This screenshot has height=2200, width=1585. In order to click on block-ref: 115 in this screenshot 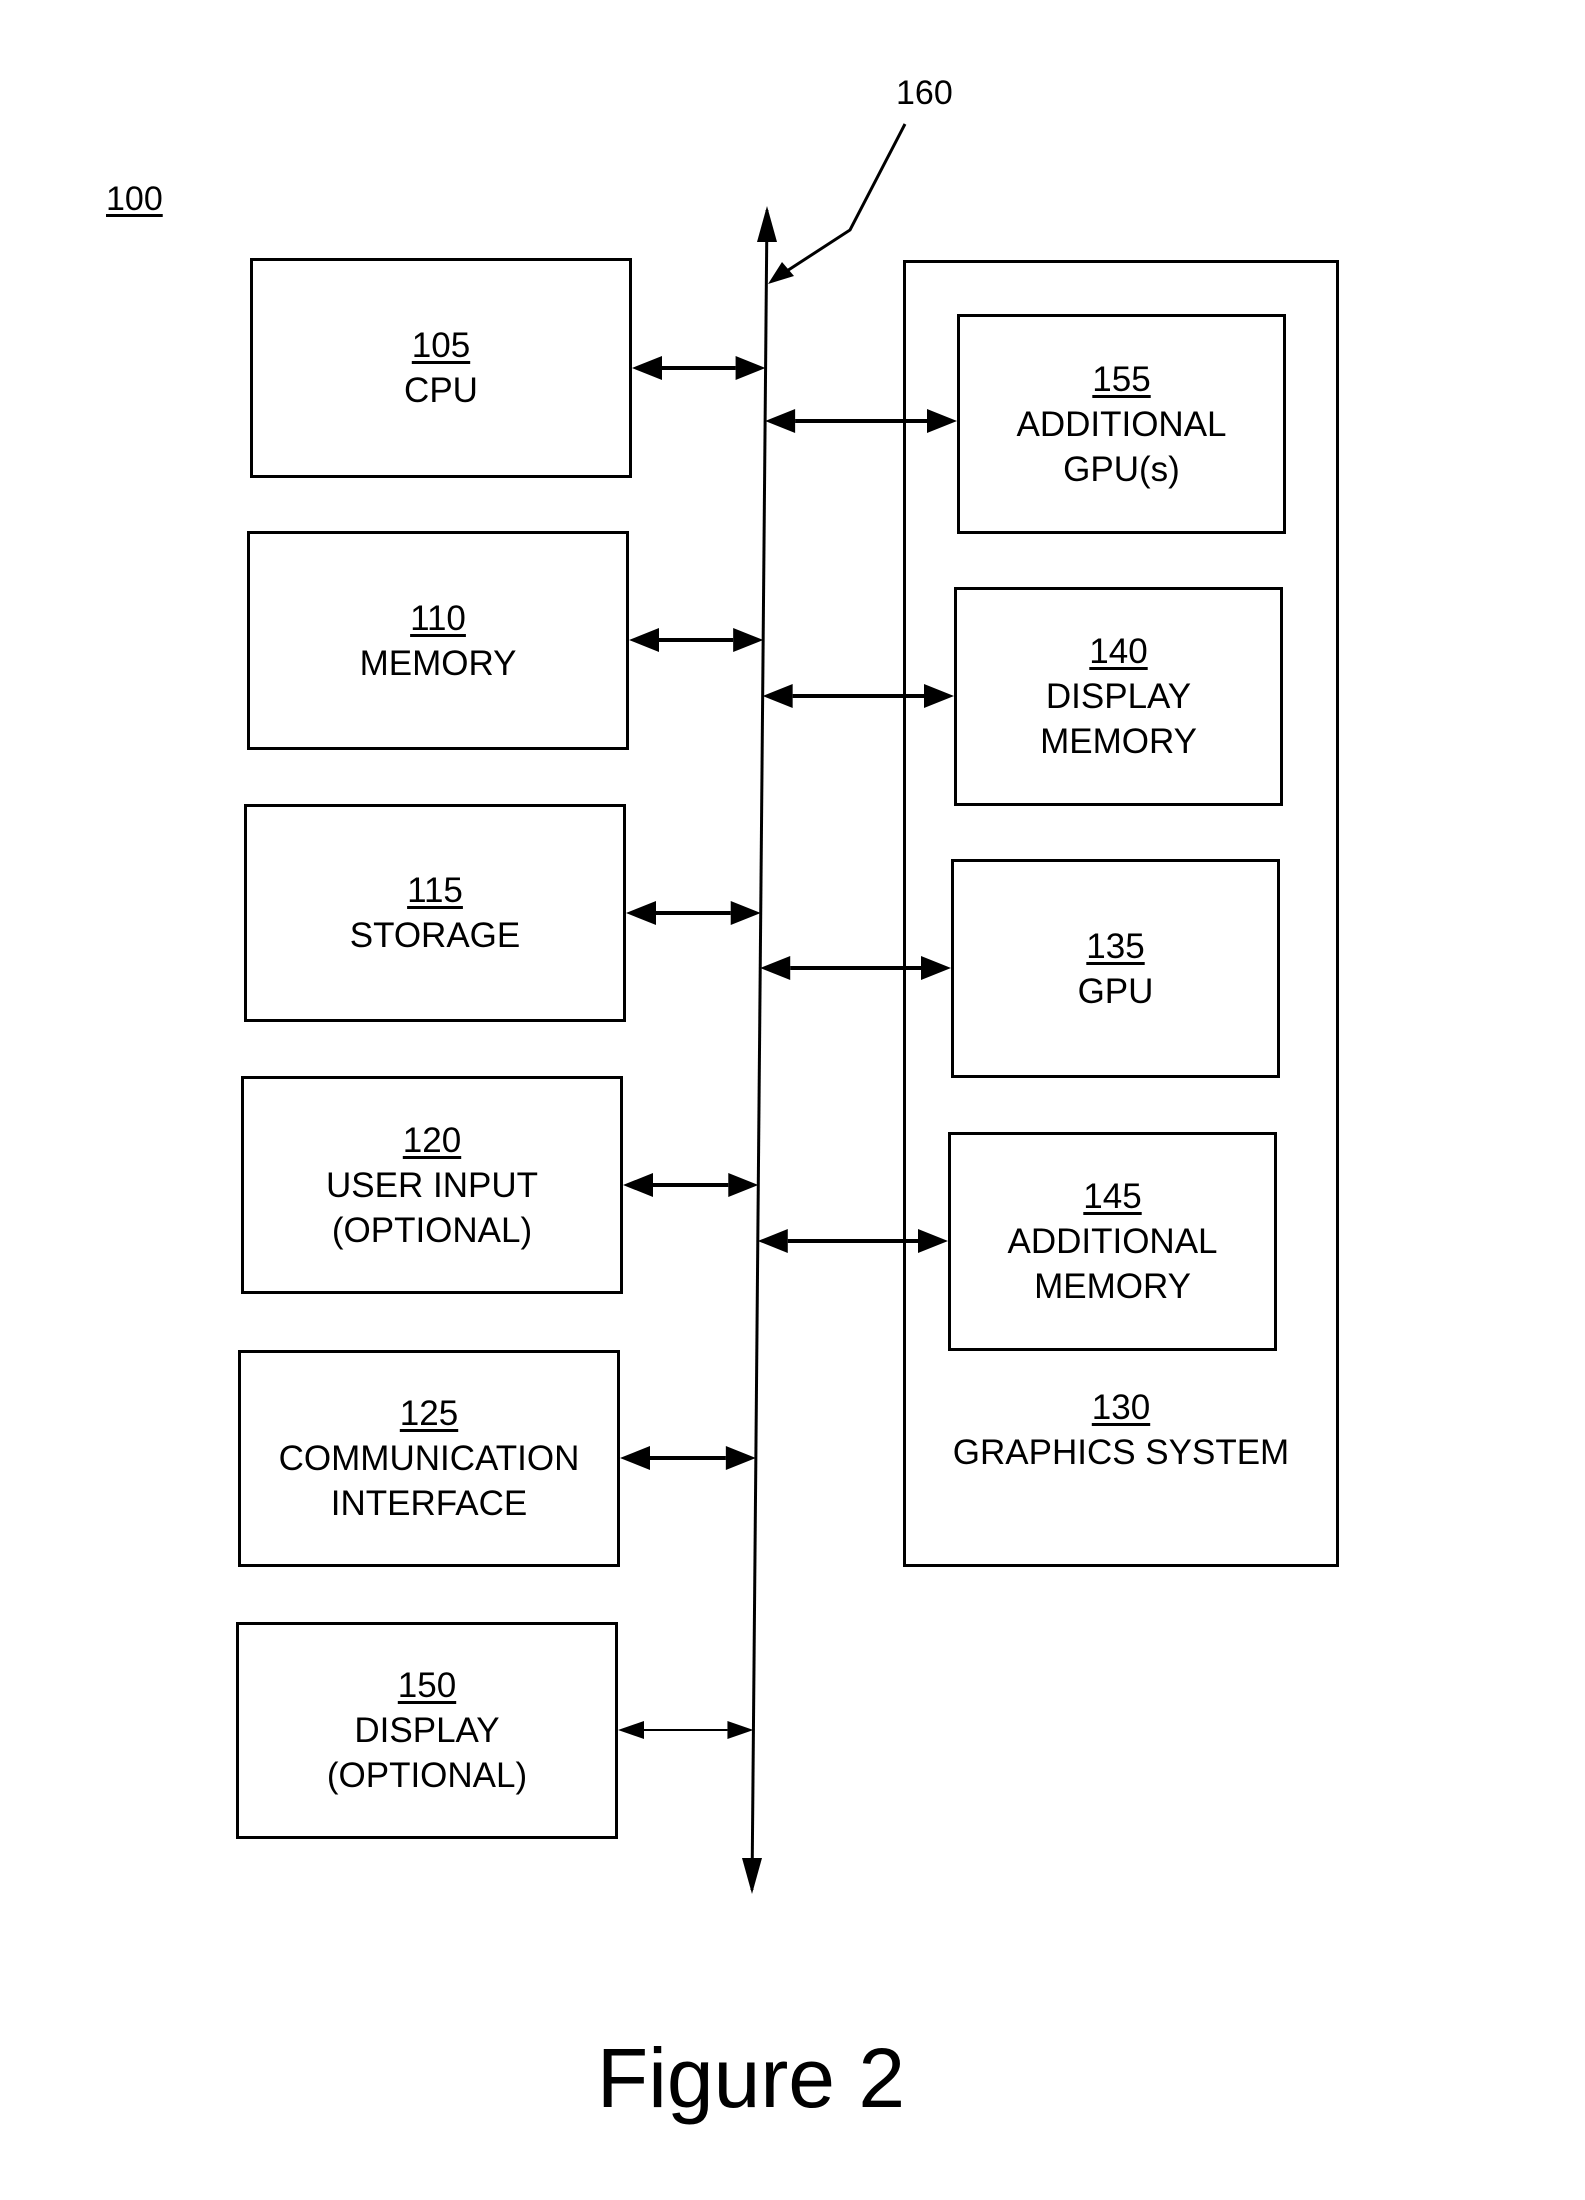, I will do `click(435, 890)`.